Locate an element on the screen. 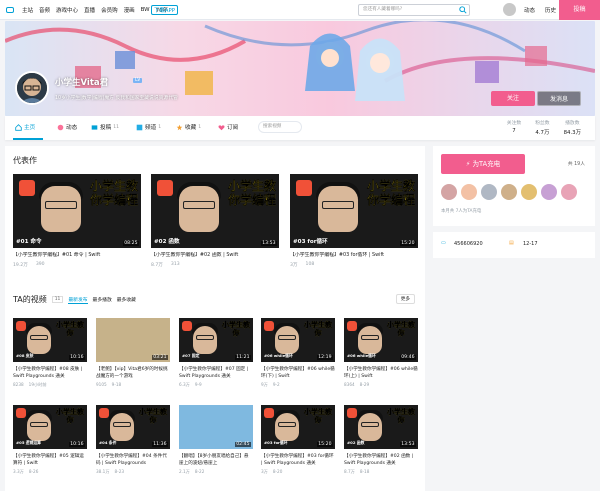 The width and height of the screenshot is (600, 491). upload-date: 9-2 is located at coordinates (276, 384).